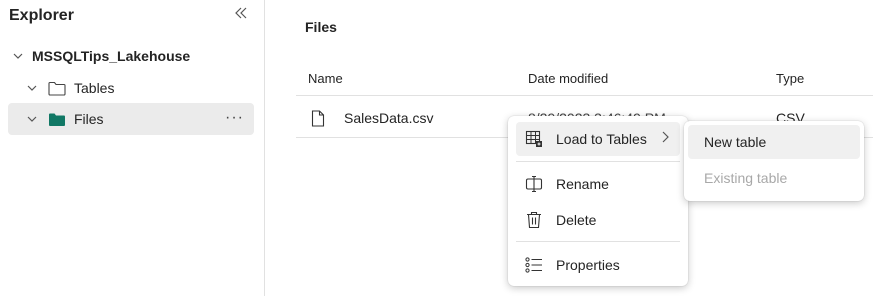 The width and height of the screenshot is (873, 296). I want to click on column-header-type: Type, so click(790, 78).